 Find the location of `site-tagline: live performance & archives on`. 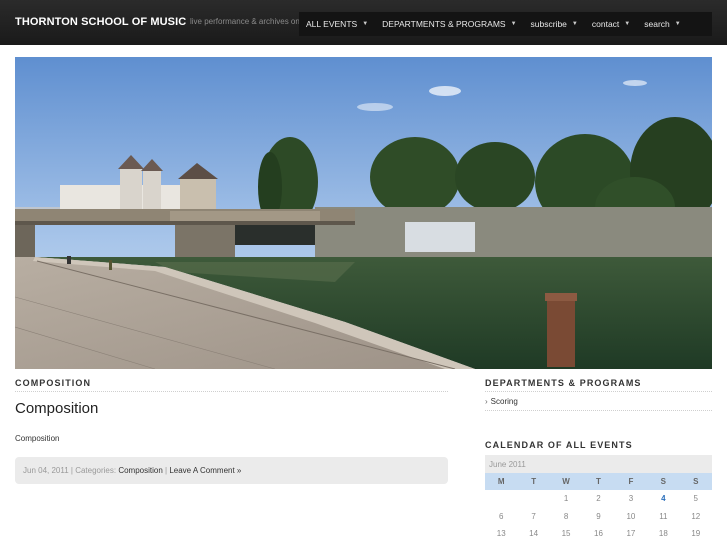

site-tagline: live performance & archives on is located at coordinates (245, 21).